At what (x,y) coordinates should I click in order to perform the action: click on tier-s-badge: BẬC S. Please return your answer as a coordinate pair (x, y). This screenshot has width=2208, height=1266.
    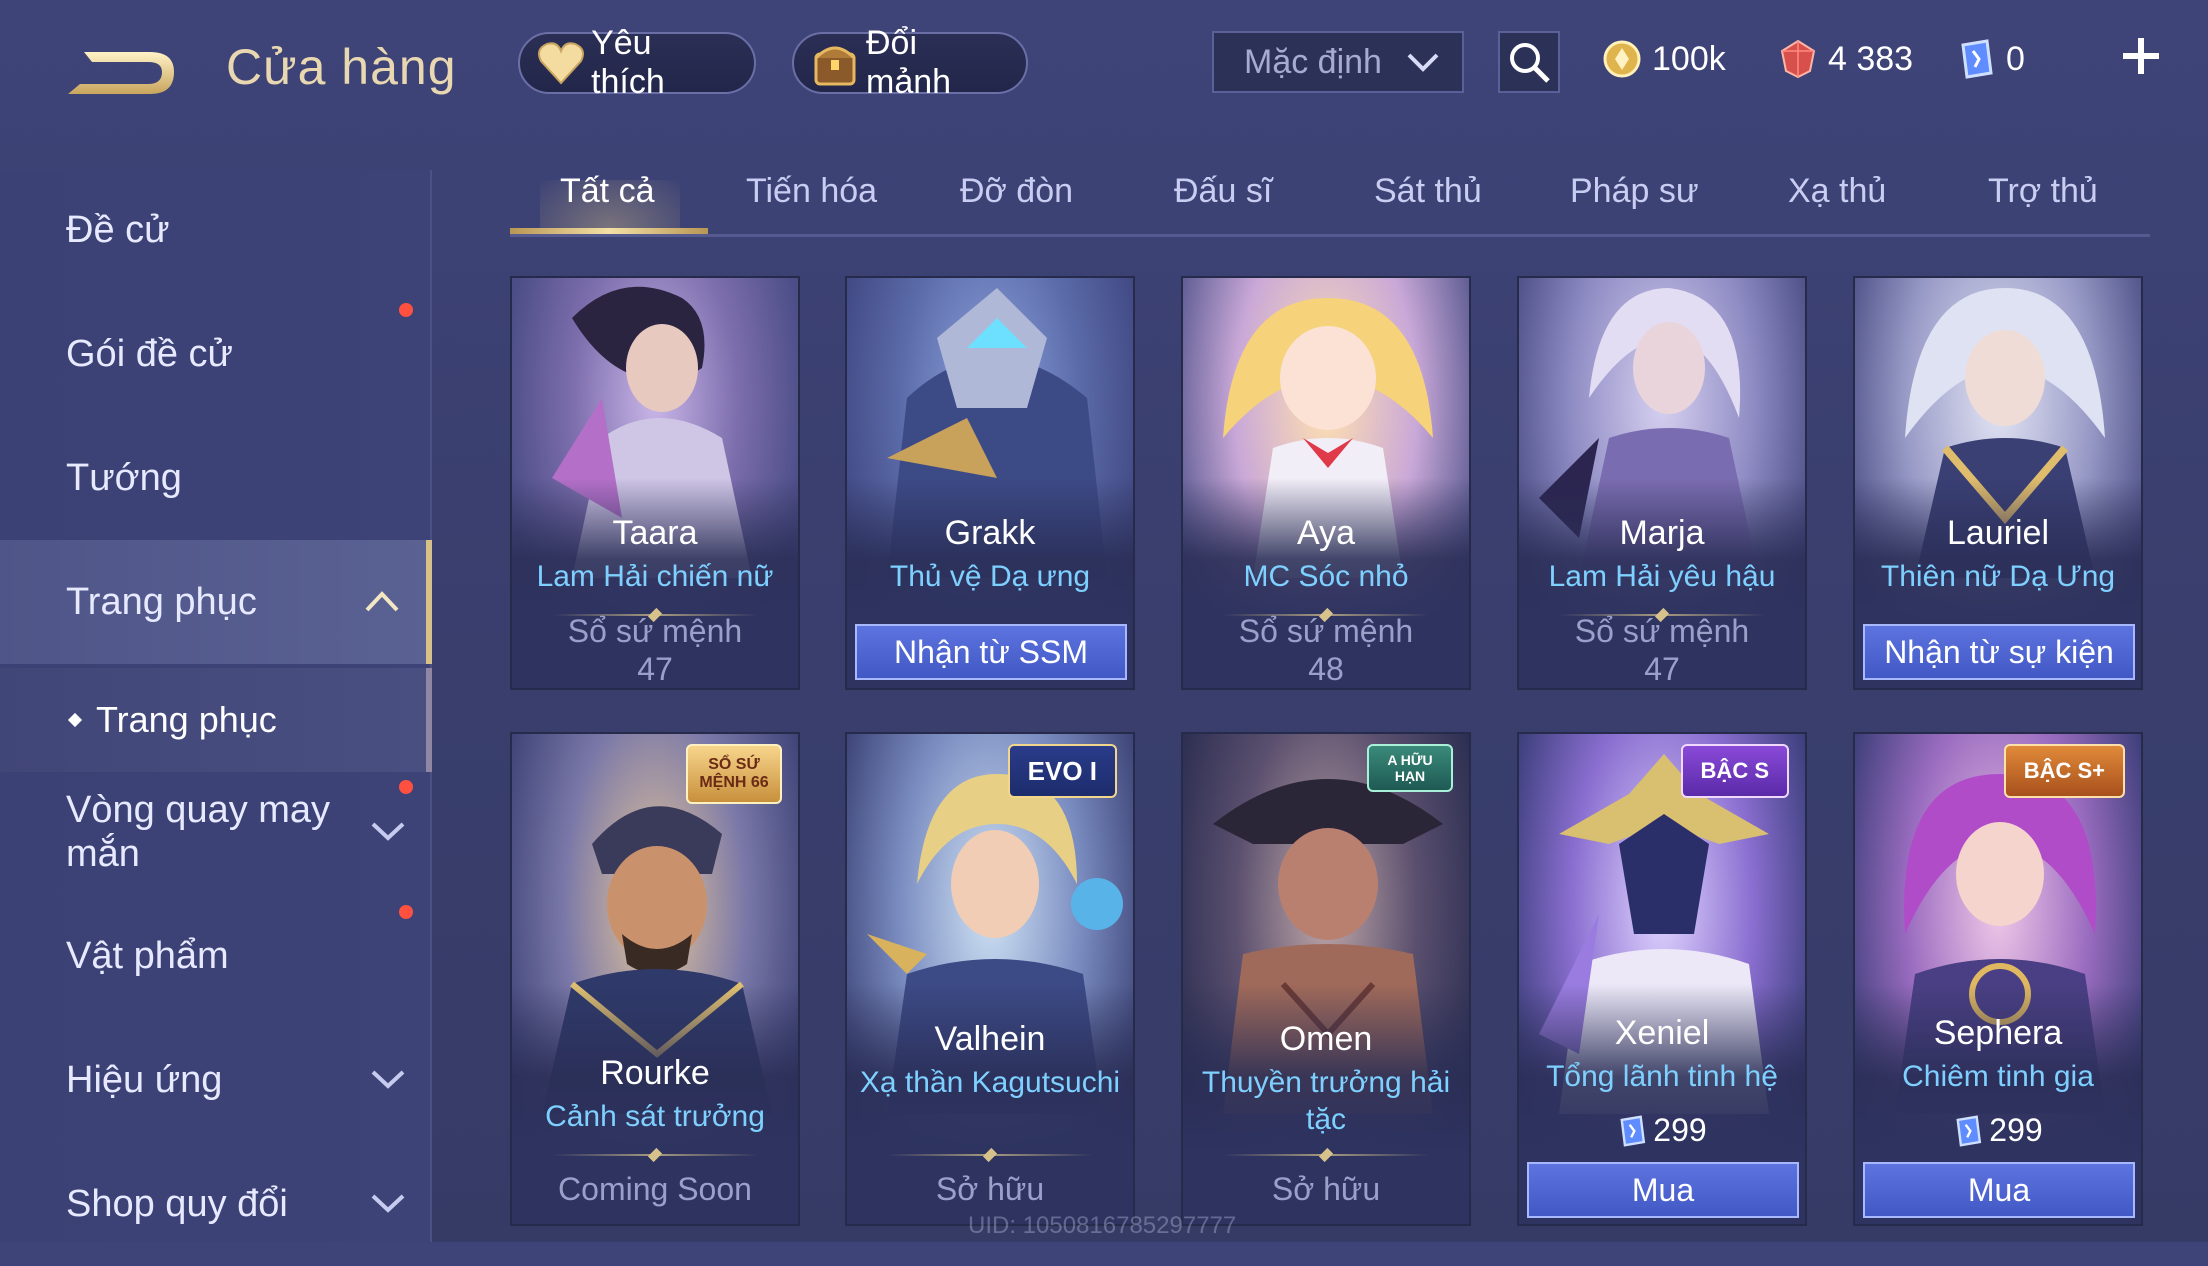
    Looking at the image, I should click on (1734, 771).